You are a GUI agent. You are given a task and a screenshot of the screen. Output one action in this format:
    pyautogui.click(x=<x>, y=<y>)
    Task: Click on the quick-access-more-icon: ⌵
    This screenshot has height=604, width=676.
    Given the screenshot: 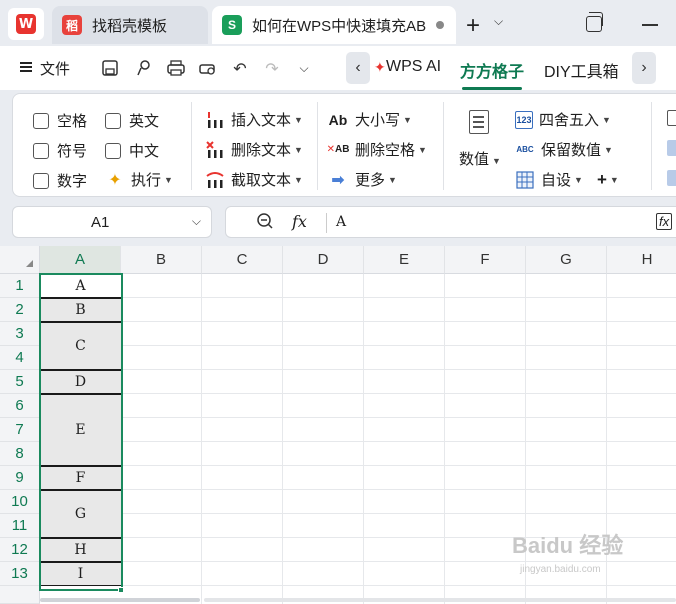 What is the action you would take?
    pyautogui.click(x=304, y=71)
    